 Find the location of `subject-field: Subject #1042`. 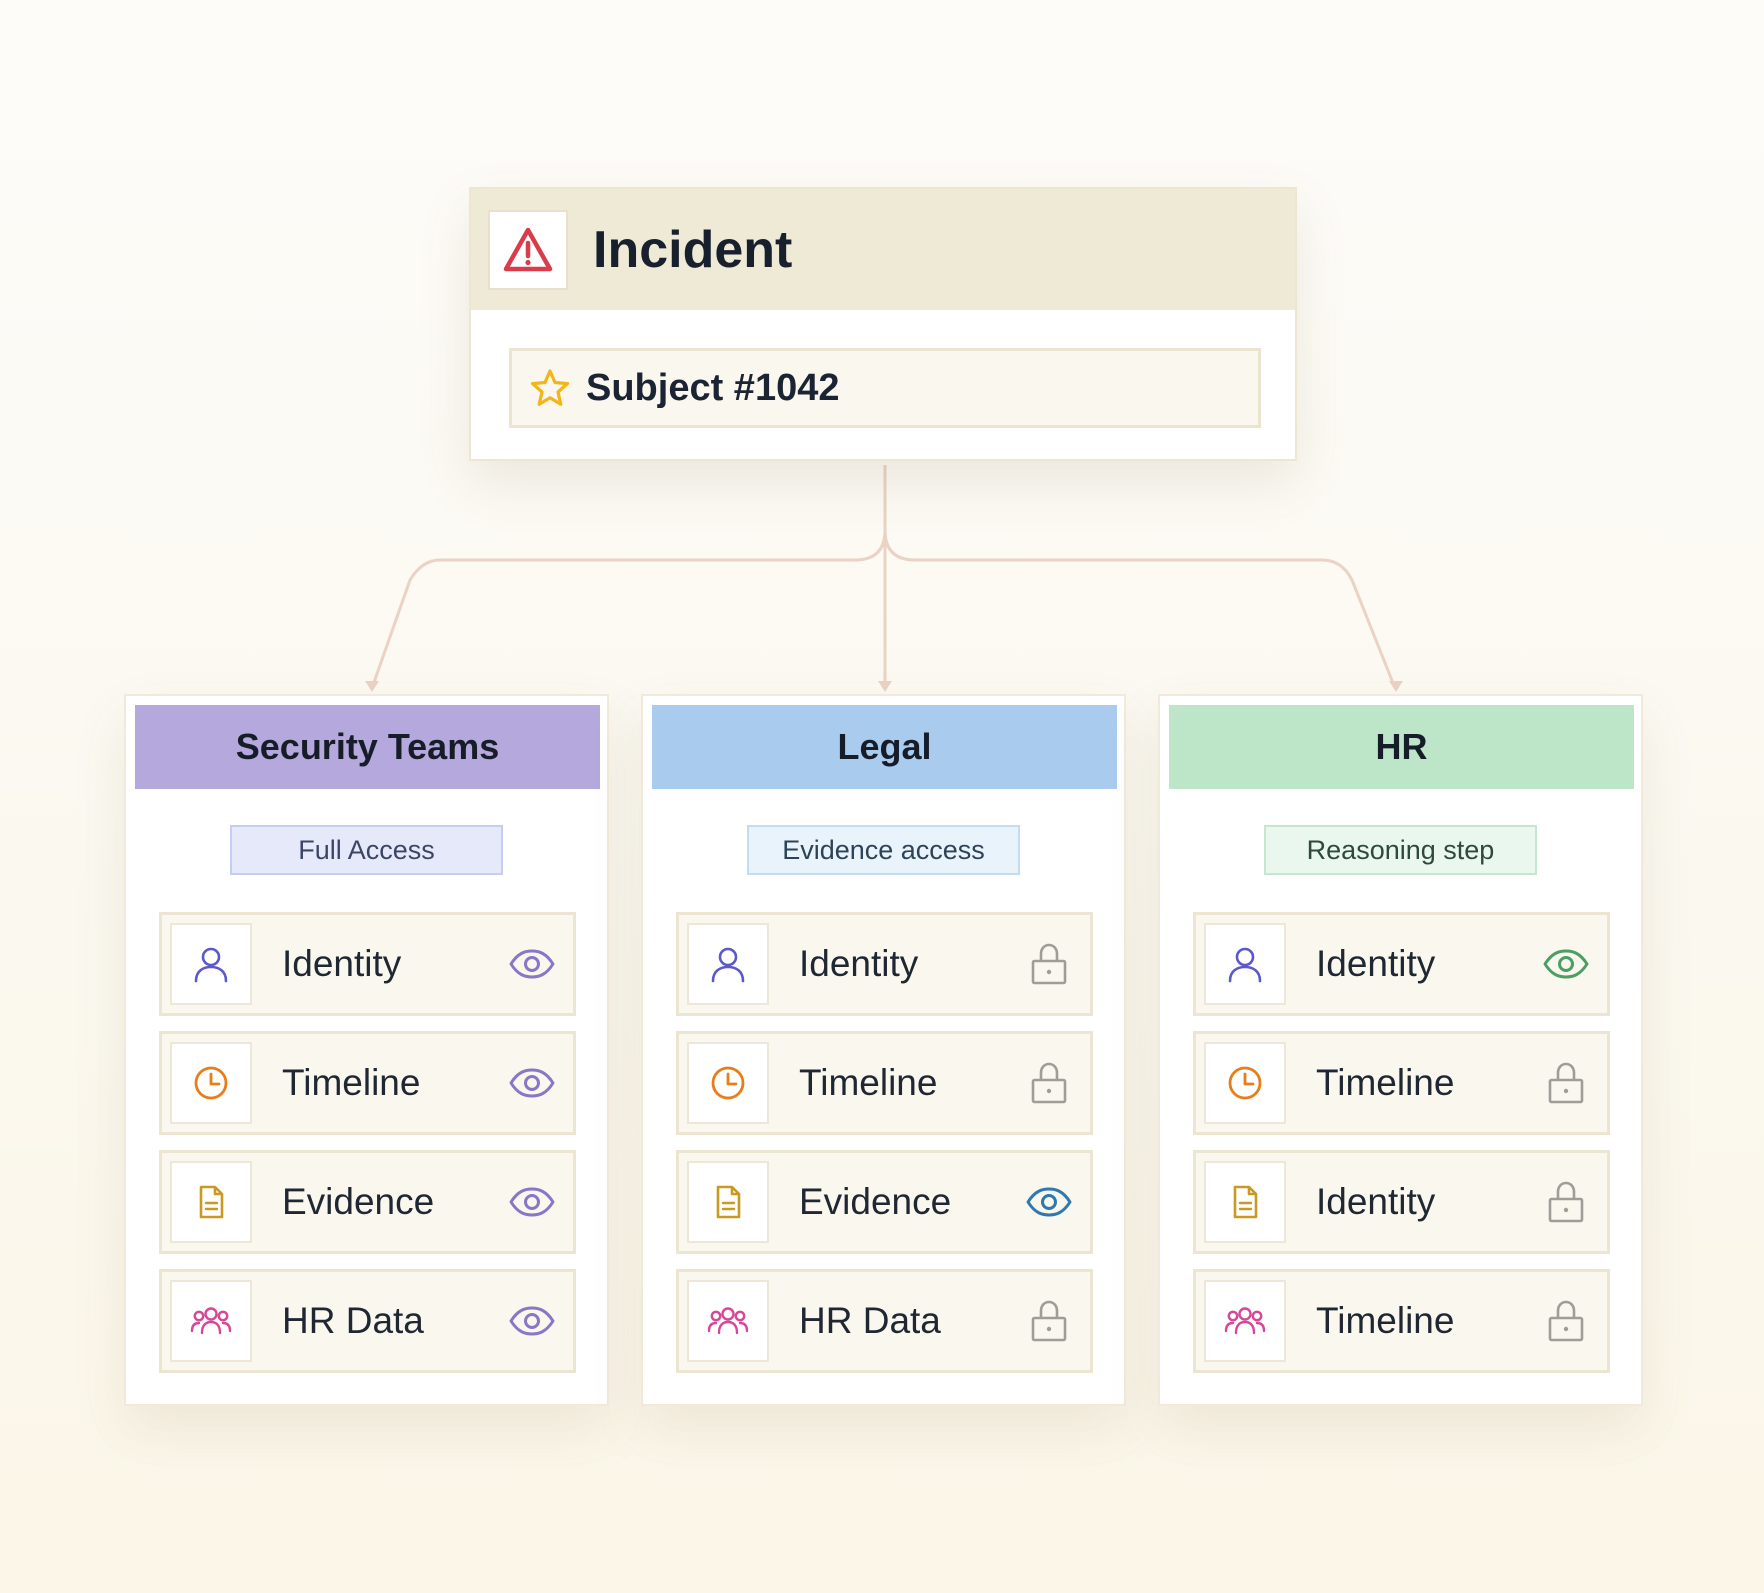

subject-field: Subject #1042 is located at coordinates (885, 388).